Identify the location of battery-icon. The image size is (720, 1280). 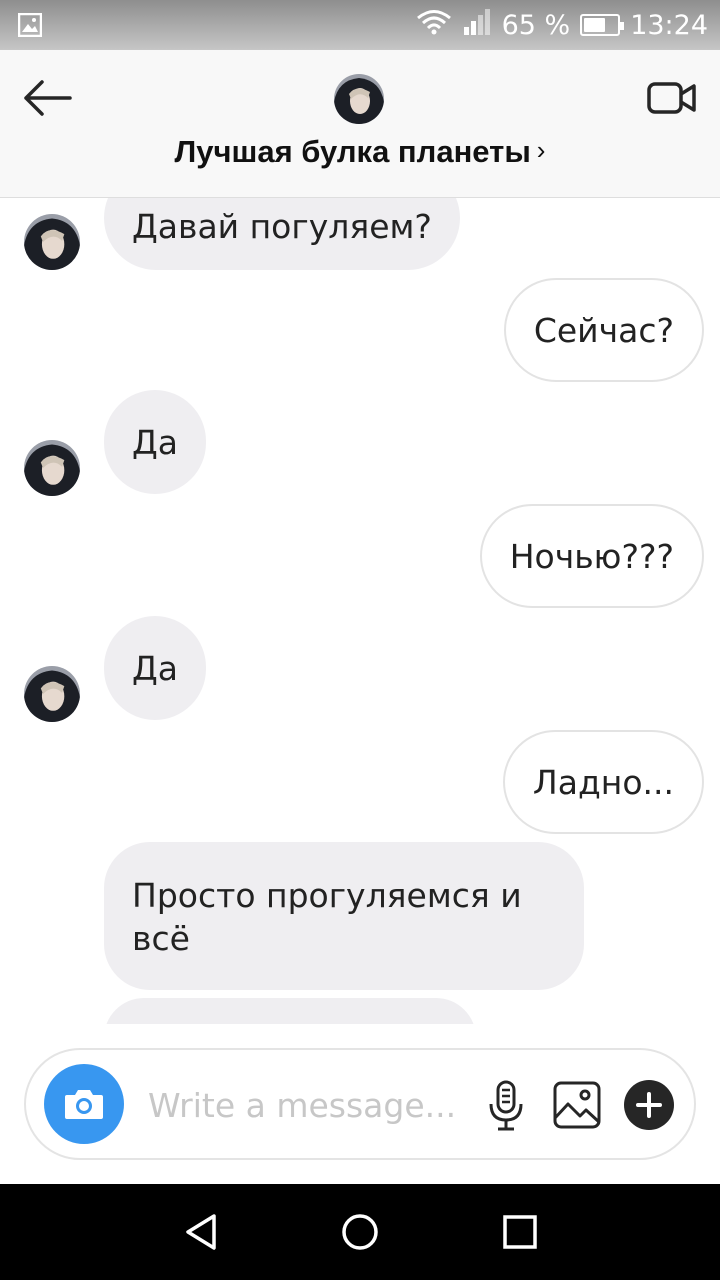
(602, 25).